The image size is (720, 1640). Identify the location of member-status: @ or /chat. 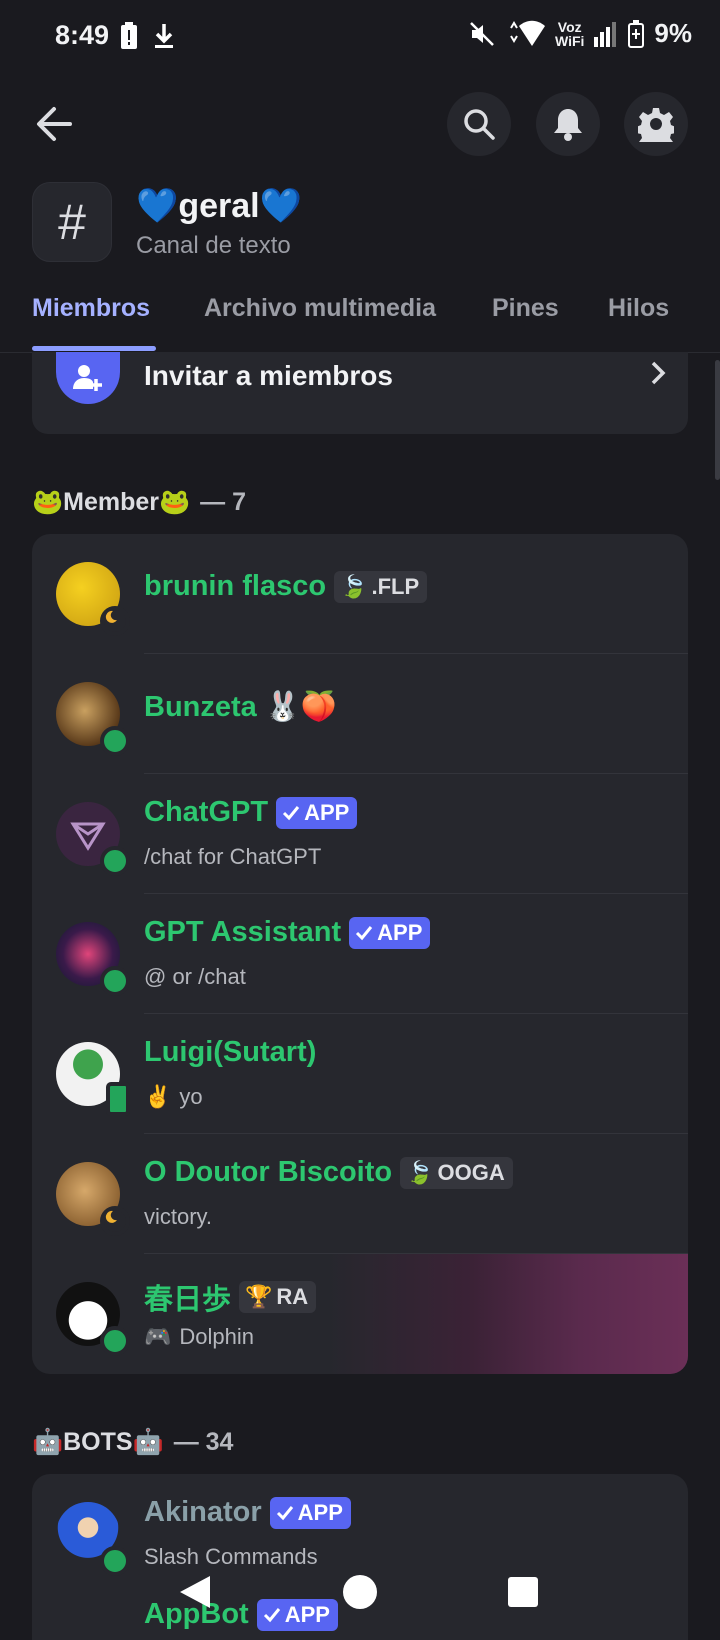
(195, 976).